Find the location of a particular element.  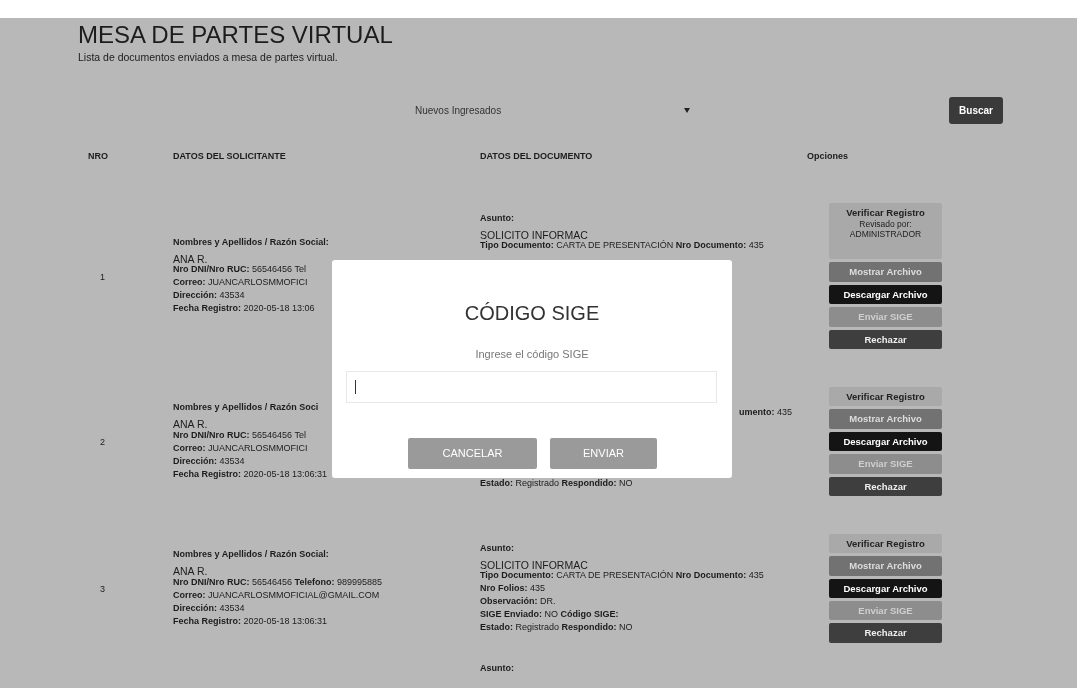

row-number: 2 is located at coordinates (102, 442).